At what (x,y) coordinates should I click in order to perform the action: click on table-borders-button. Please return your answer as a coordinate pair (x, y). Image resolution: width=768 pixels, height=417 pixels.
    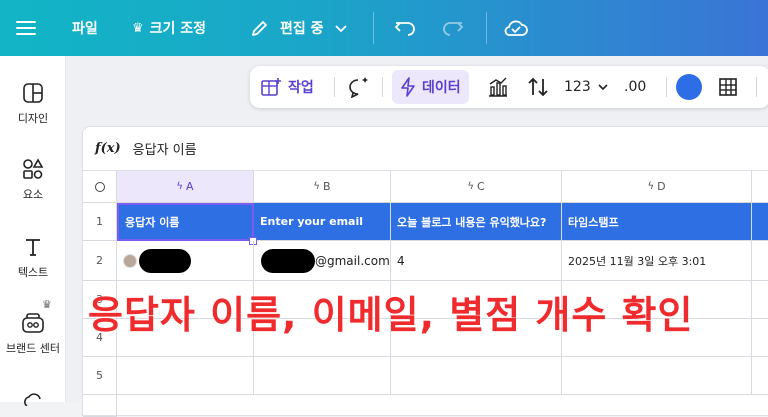
    Looking at the image, I should click on (728, 87).